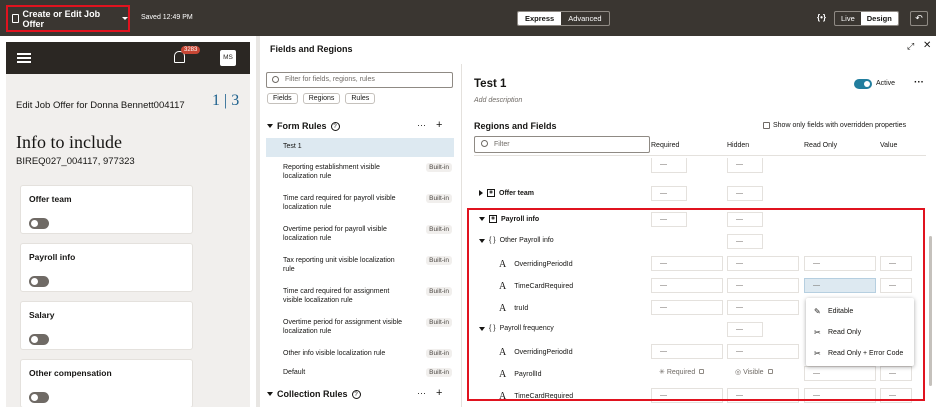 Image resolution: width=936 pixels, height=407 pixels. I want to click on hamburger-menu-icon, so click(24, 58).